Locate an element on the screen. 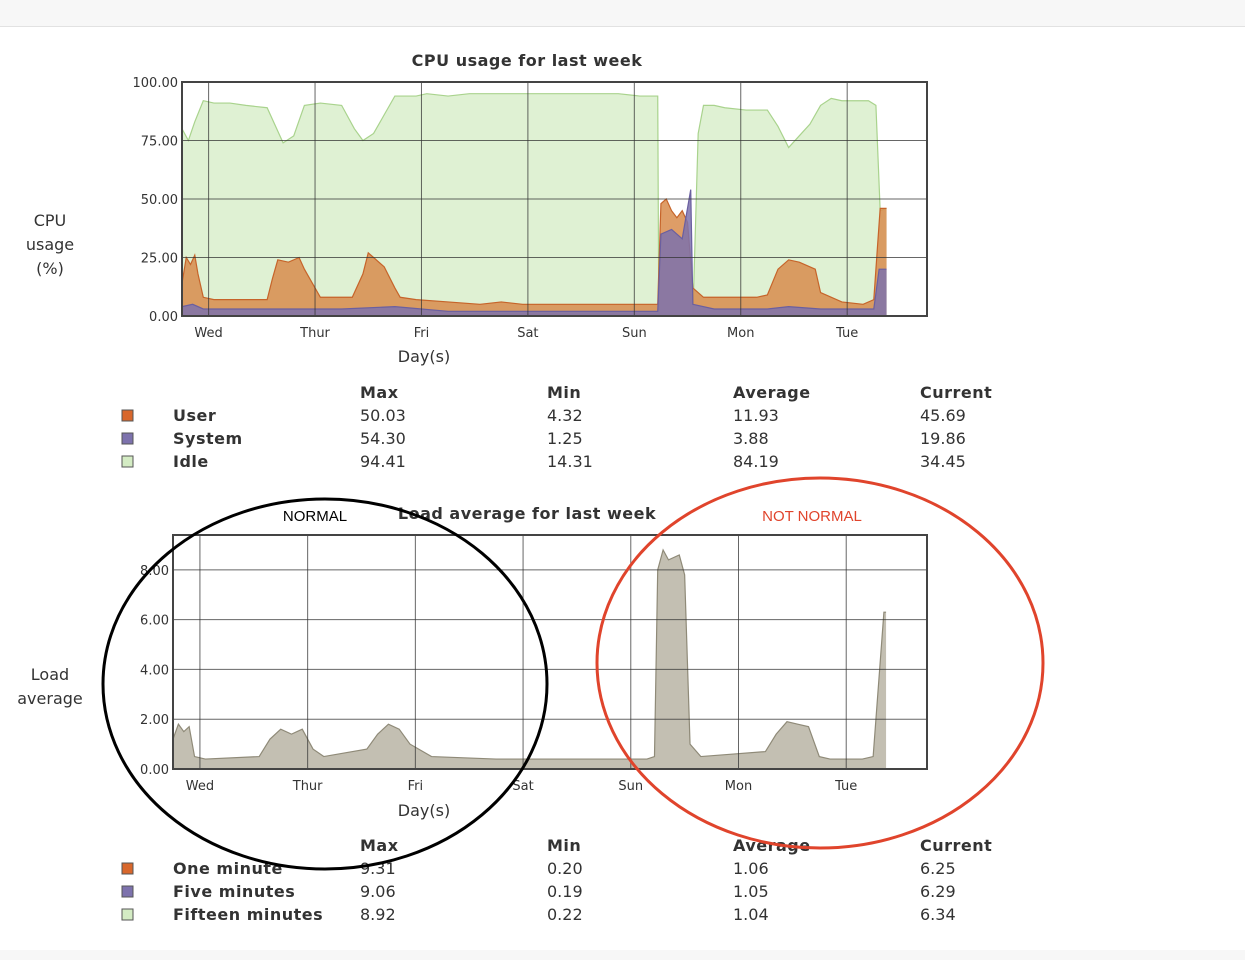 This screenshot has height=960, width=1245. legend-label: Idle is located at coordinates (191, 461).